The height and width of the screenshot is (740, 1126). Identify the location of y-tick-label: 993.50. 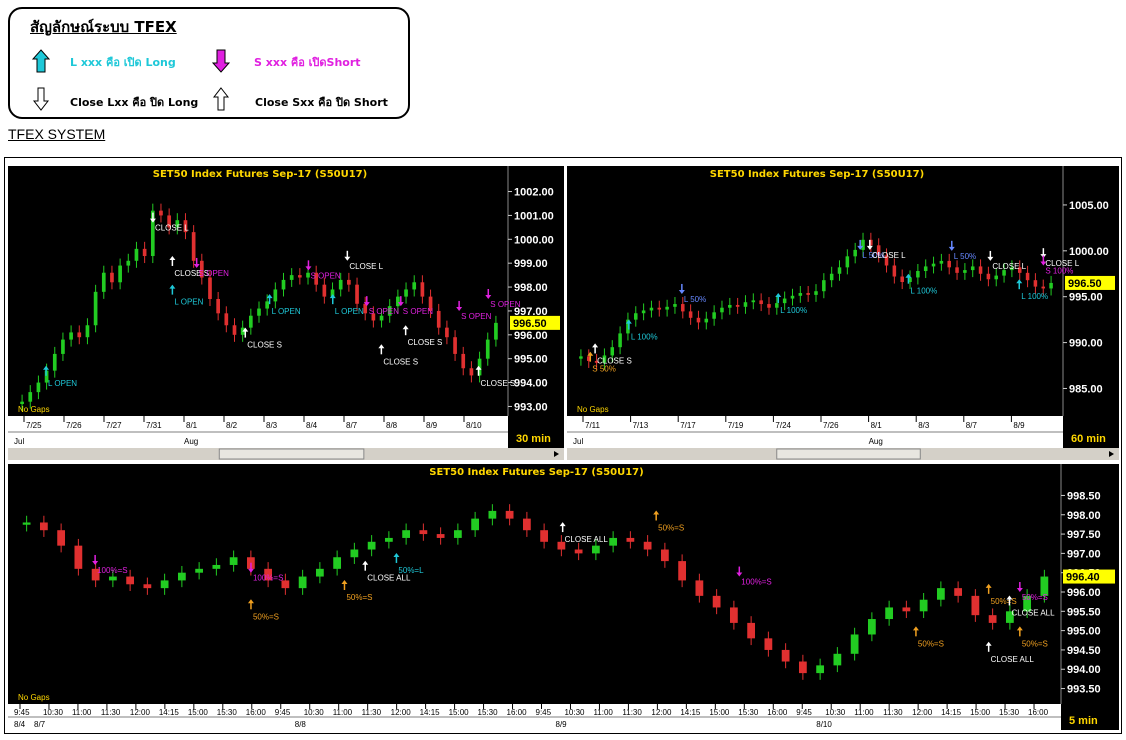
(1084, 690).